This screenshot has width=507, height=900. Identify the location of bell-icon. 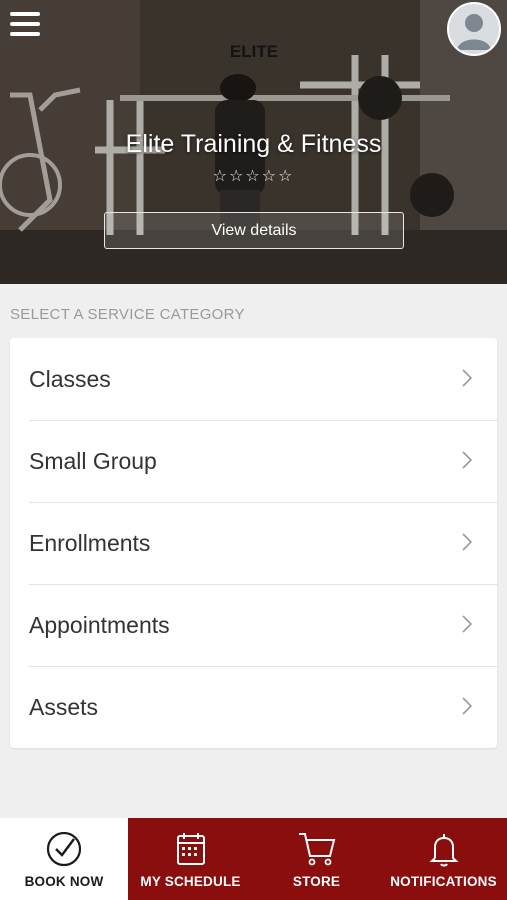
(443, 850).